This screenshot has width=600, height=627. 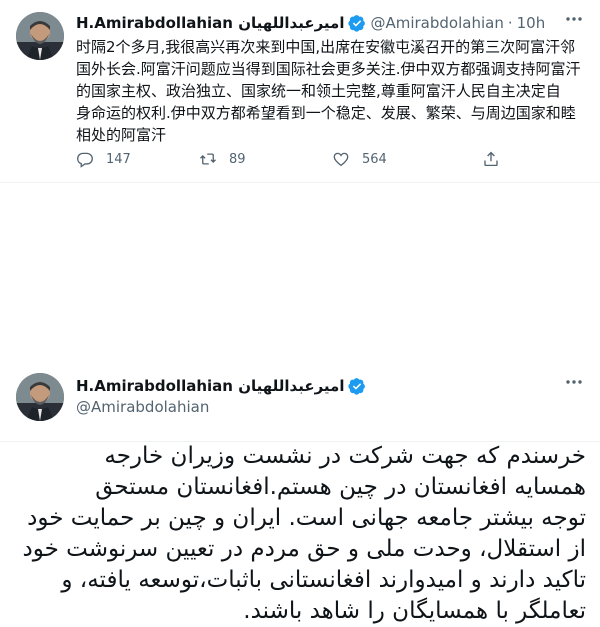 I want to click on reply-button: 147, so click(x=137, y=159).